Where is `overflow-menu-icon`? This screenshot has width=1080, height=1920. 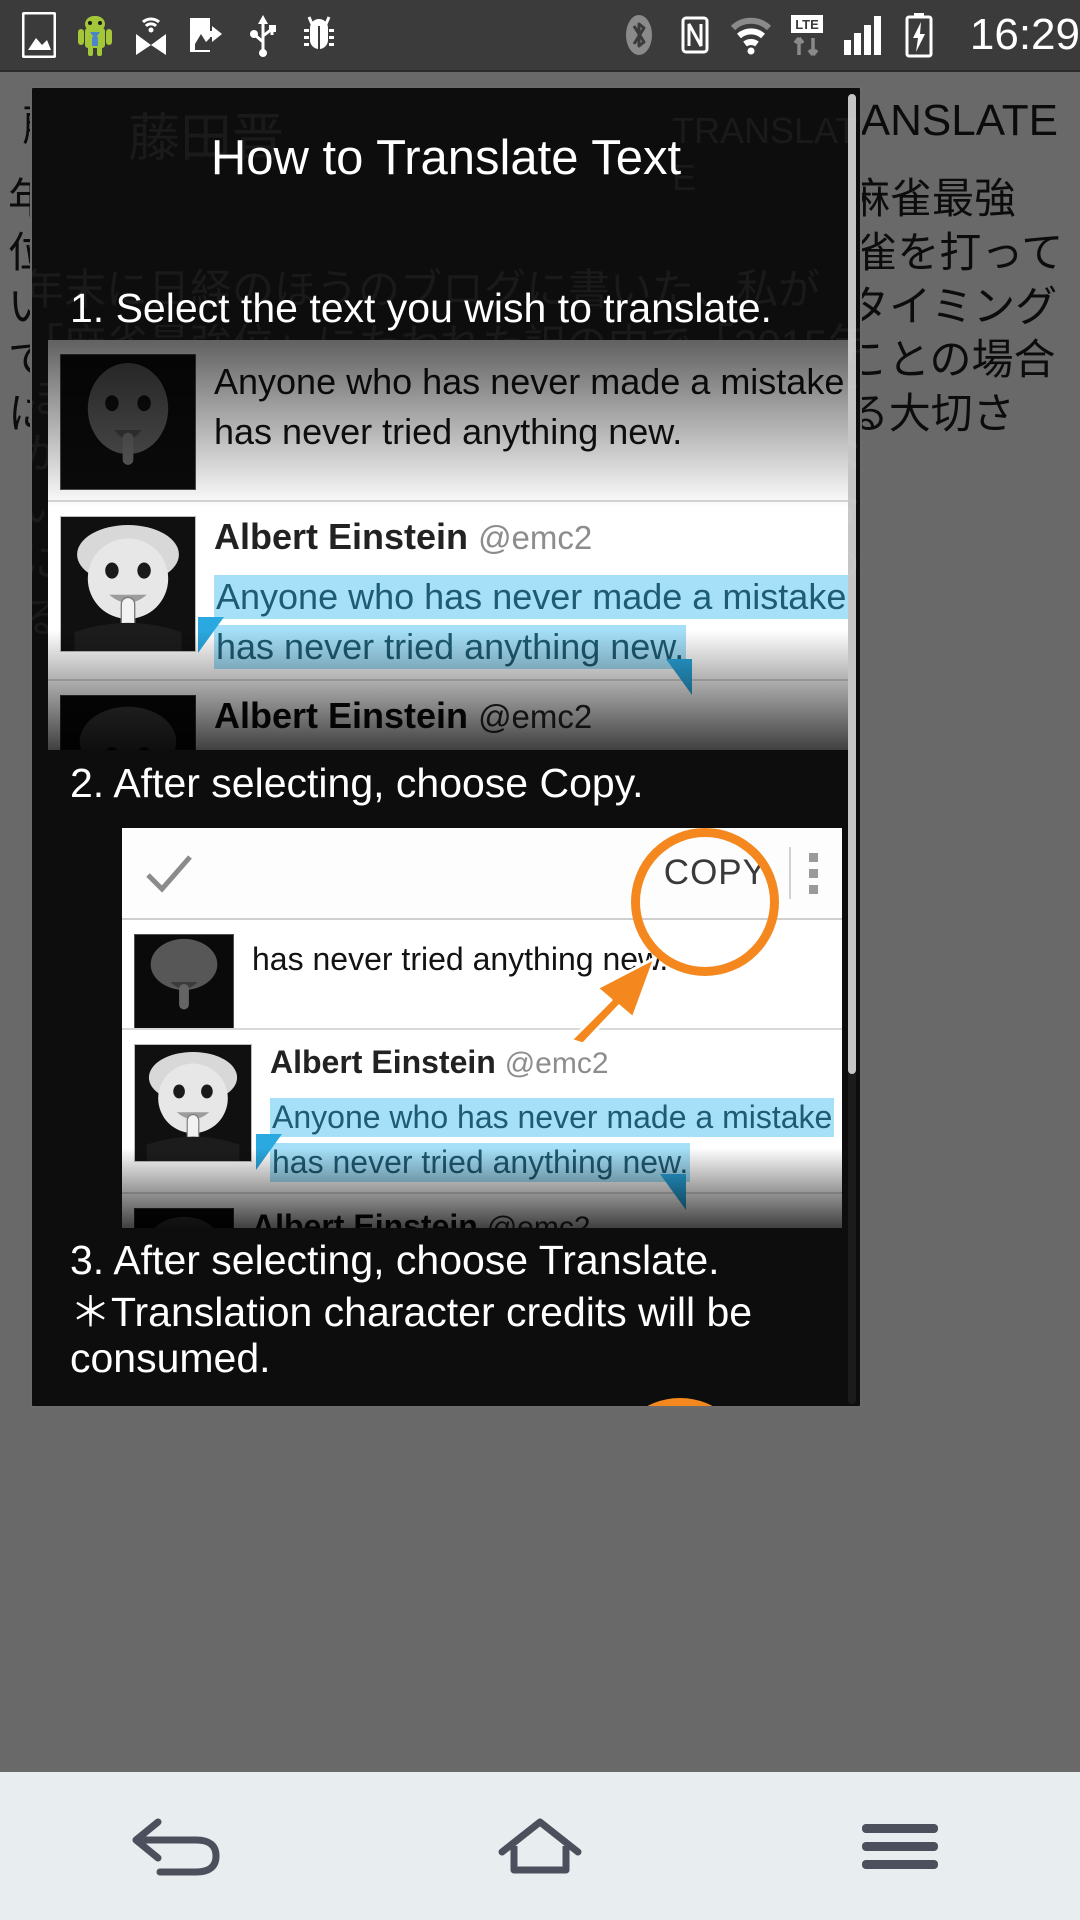 overflow-menu-icon is located at coordinates (817, 873).